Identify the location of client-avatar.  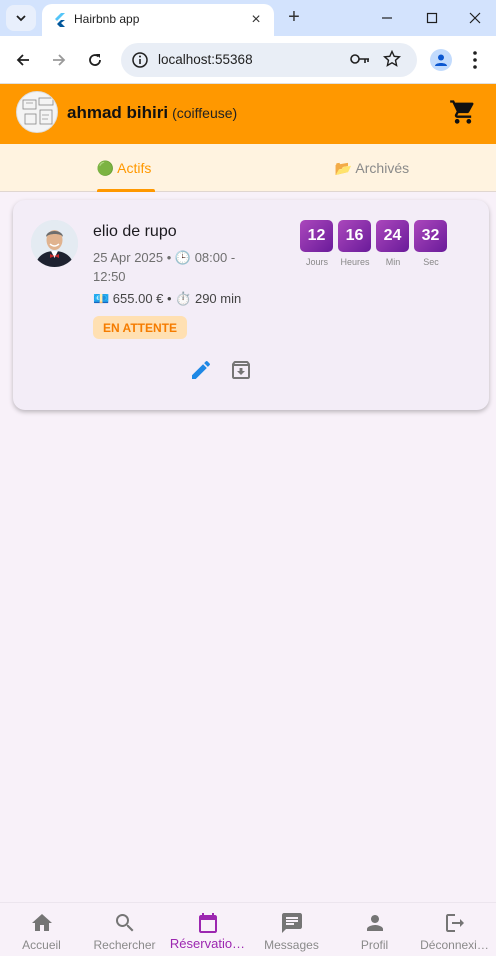
(54, 243).